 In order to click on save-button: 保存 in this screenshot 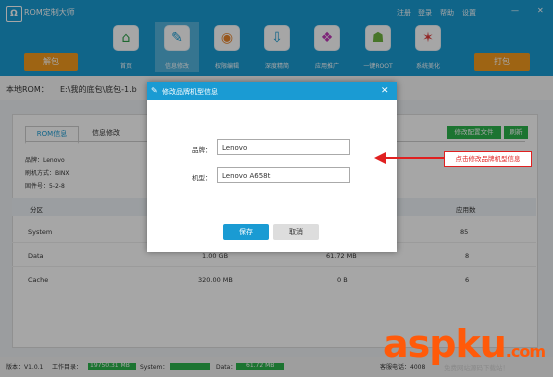, I will do `click(246, 232)`.